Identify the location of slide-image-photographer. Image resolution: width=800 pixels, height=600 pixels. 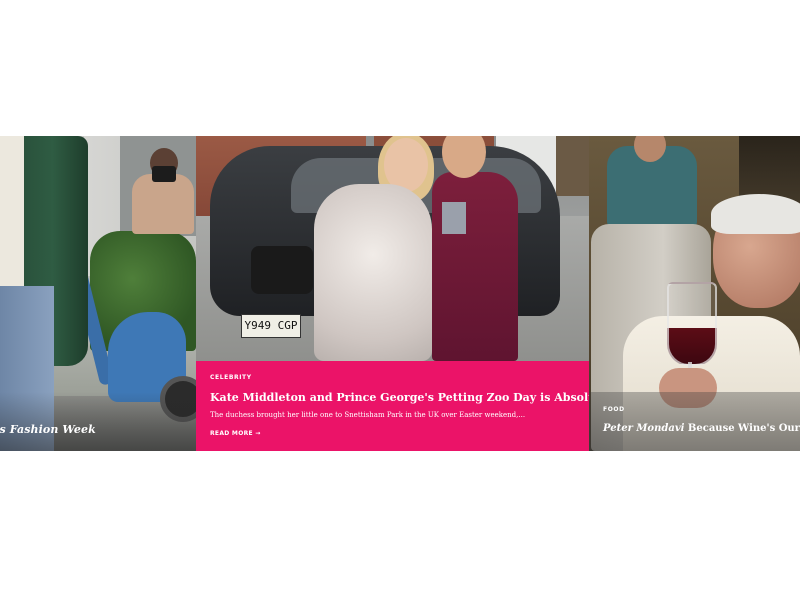
(163, 204).